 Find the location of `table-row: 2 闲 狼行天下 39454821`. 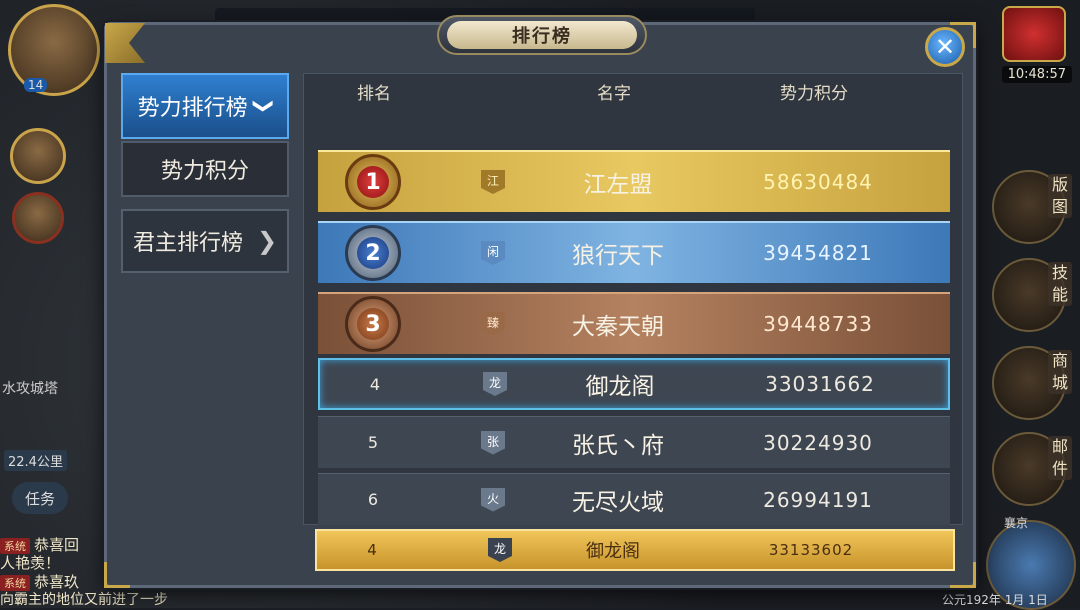

table-row: 2 闲 狼行天下 39454821 is located at coordinates (634, 252).